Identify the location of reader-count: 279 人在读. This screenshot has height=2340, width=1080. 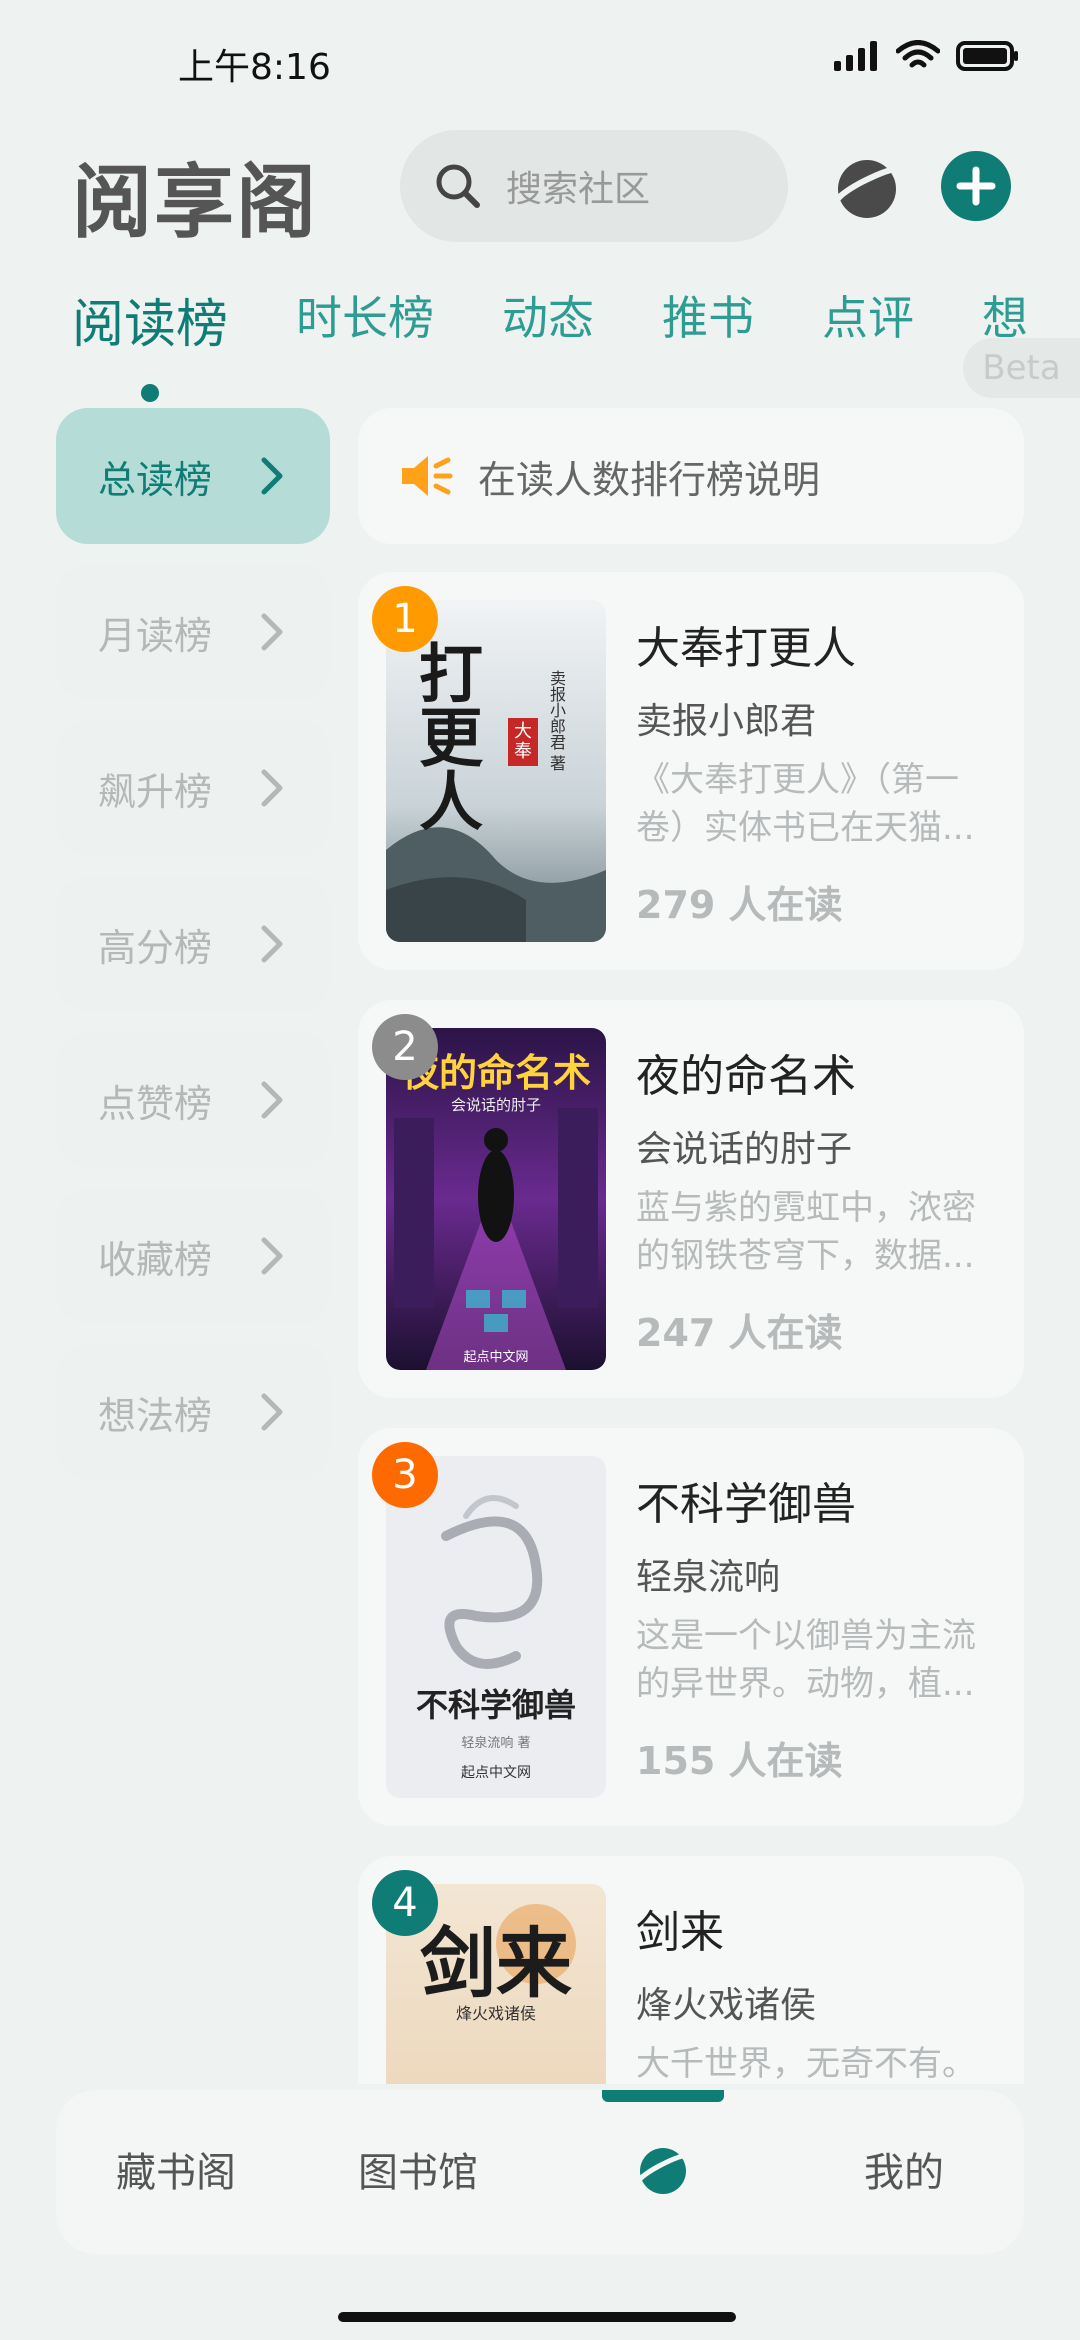
(739, 905).